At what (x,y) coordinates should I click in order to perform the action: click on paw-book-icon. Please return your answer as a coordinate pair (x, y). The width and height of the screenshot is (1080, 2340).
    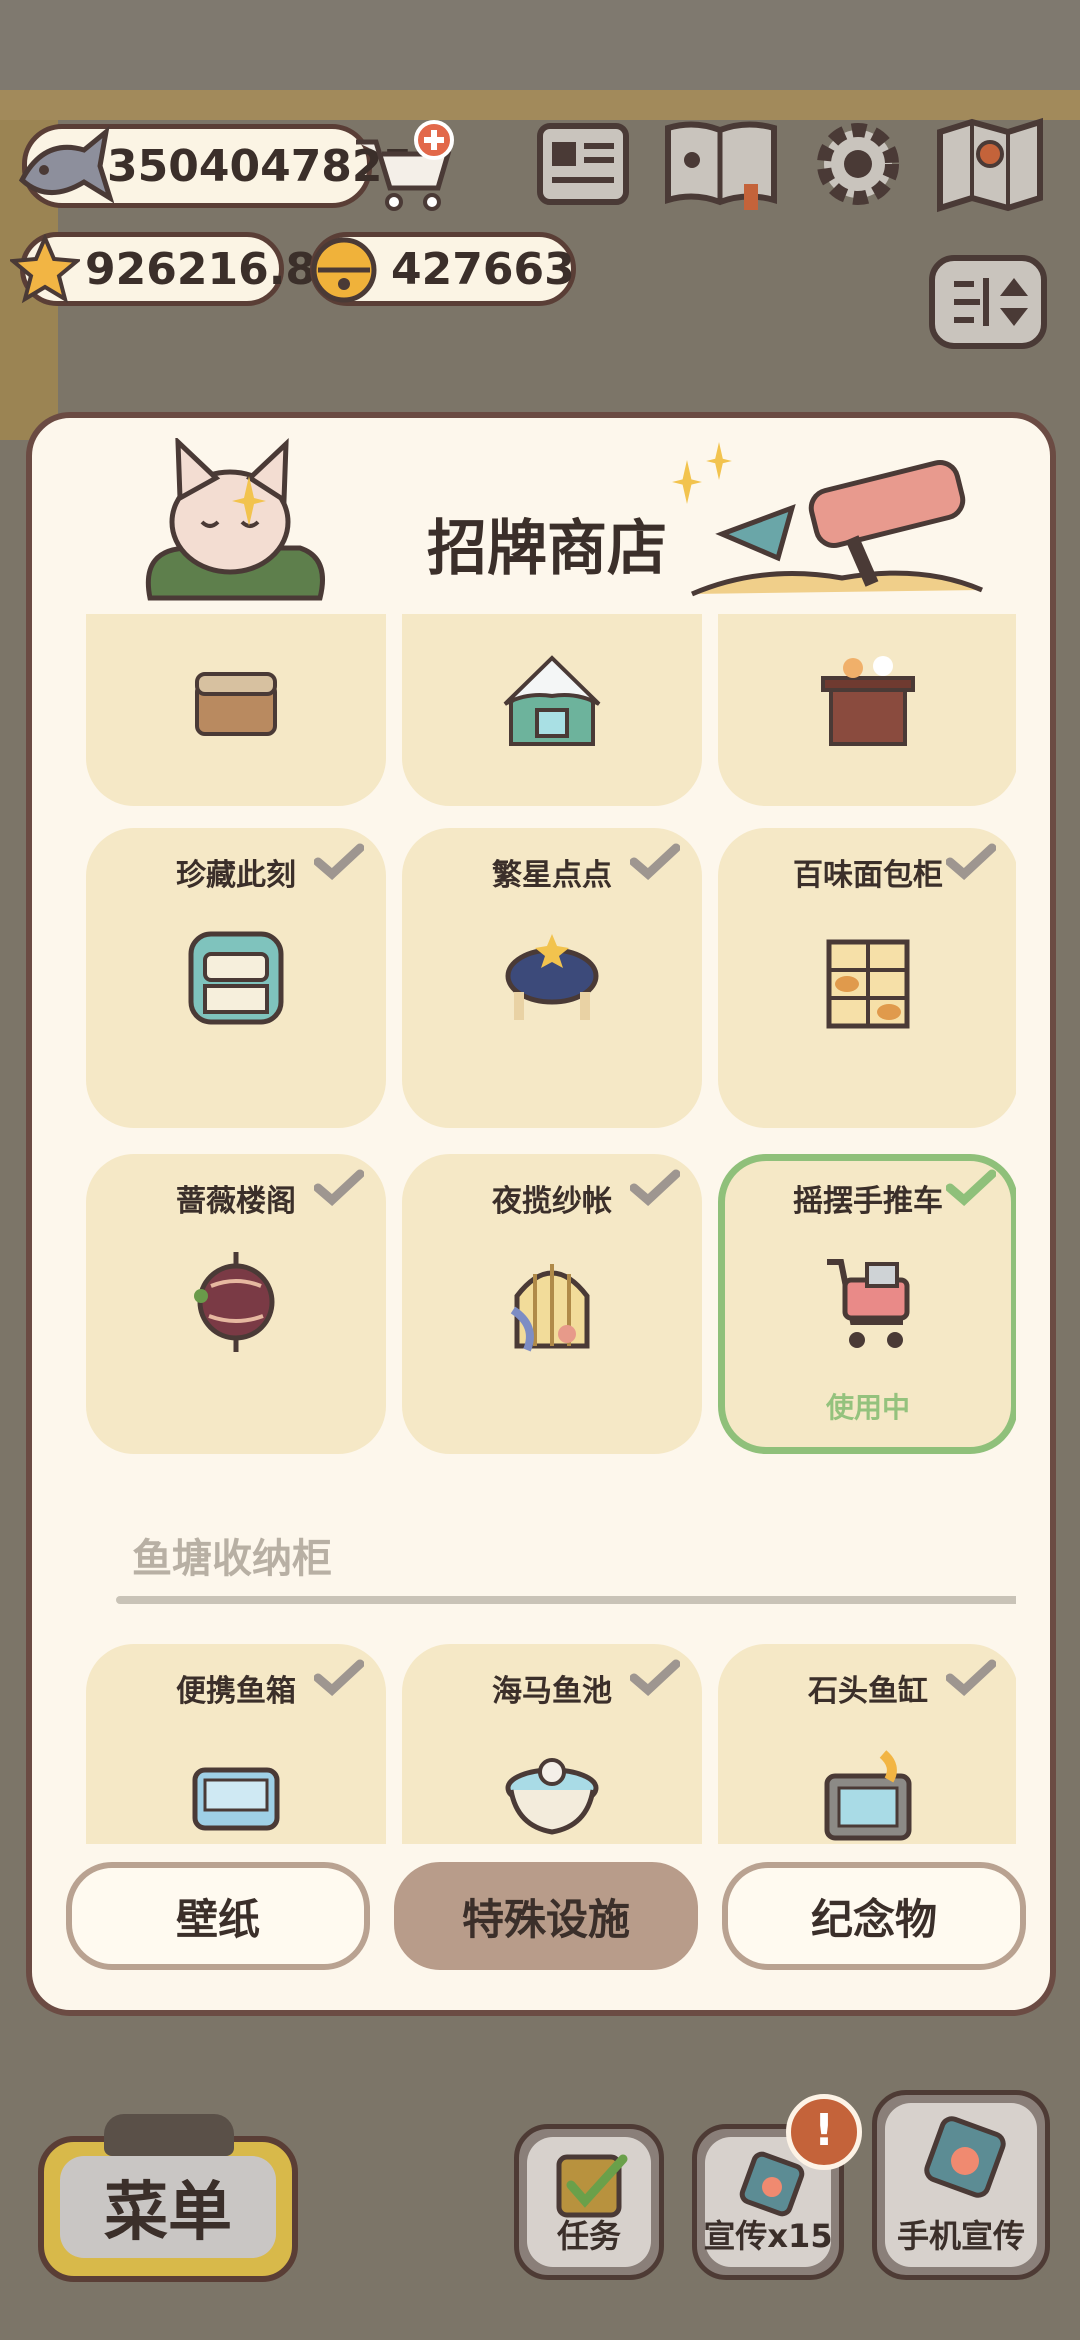
    Looking at the image, I should click on (721, 164).